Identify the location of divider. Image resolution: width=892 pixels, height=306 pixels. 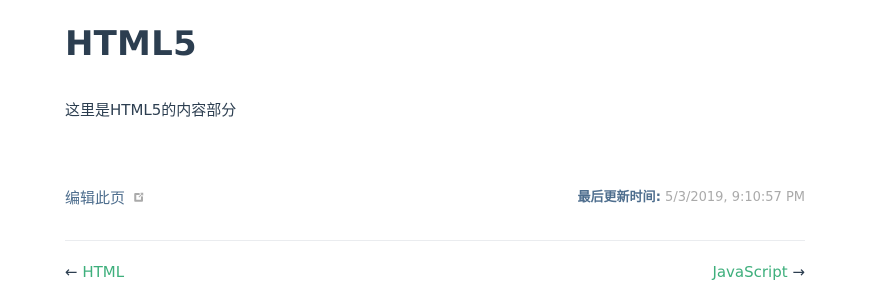
(435, 240).